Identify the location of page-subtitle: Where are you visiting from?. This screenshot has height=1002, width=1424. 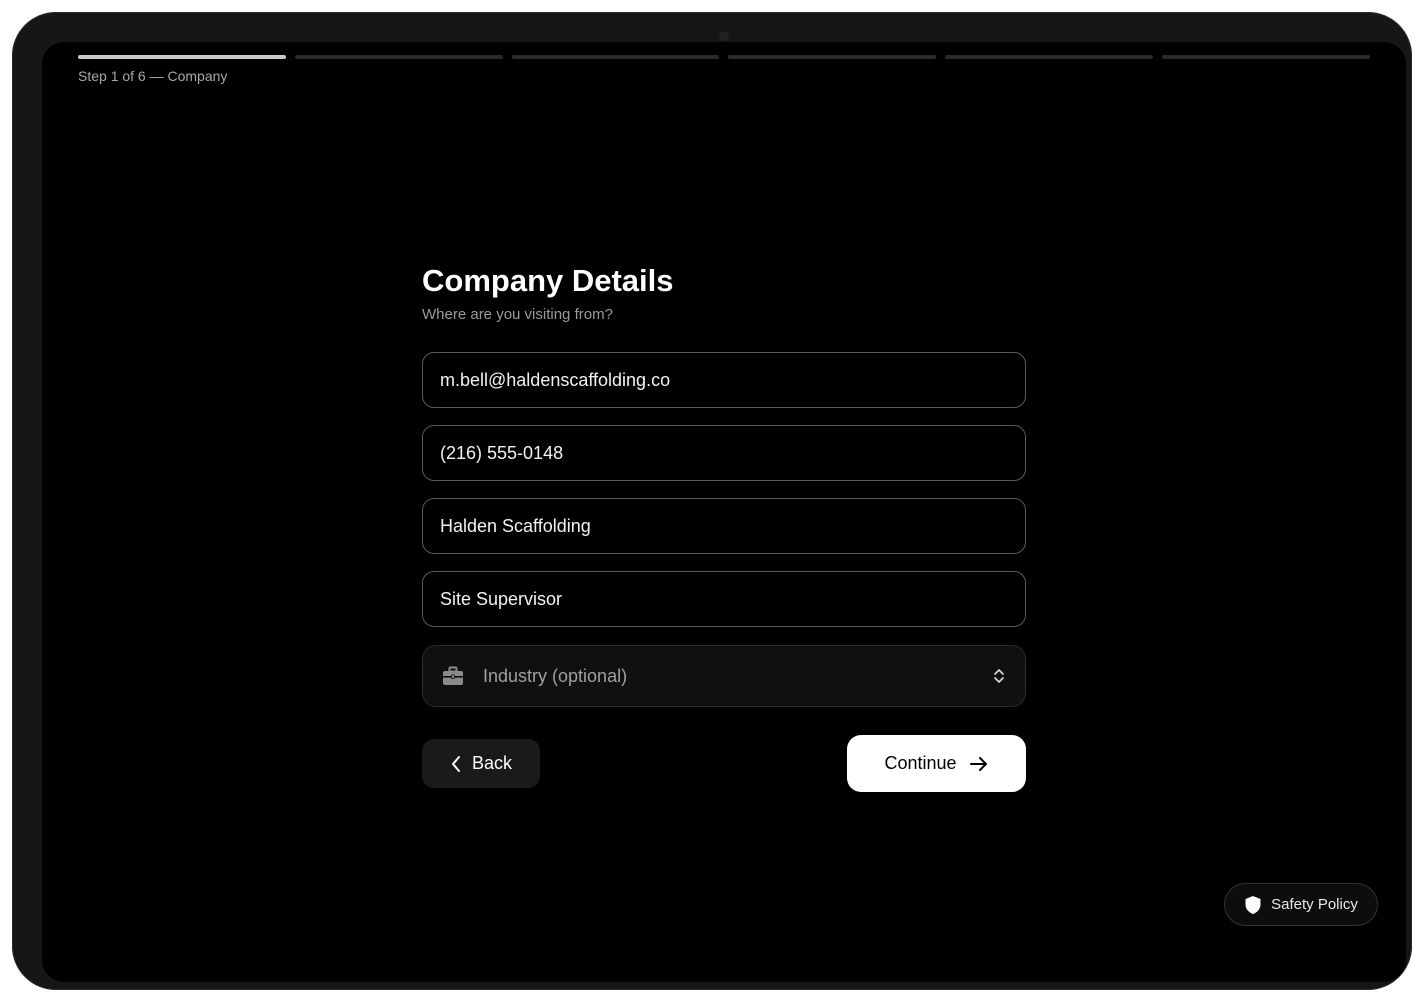
(517, 314).